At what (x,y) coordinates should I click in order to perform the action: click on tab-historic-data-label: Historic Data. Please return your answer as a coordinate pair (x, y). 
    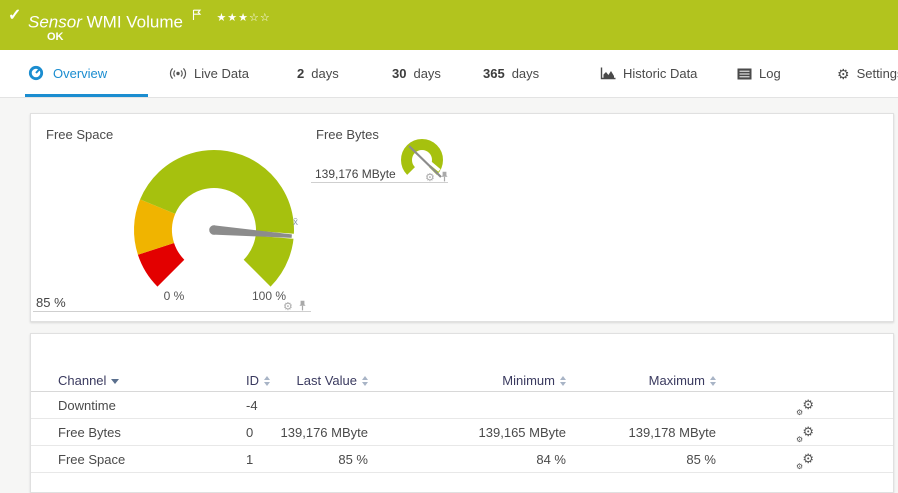
    Looking at the image, I should click on (660, 73).